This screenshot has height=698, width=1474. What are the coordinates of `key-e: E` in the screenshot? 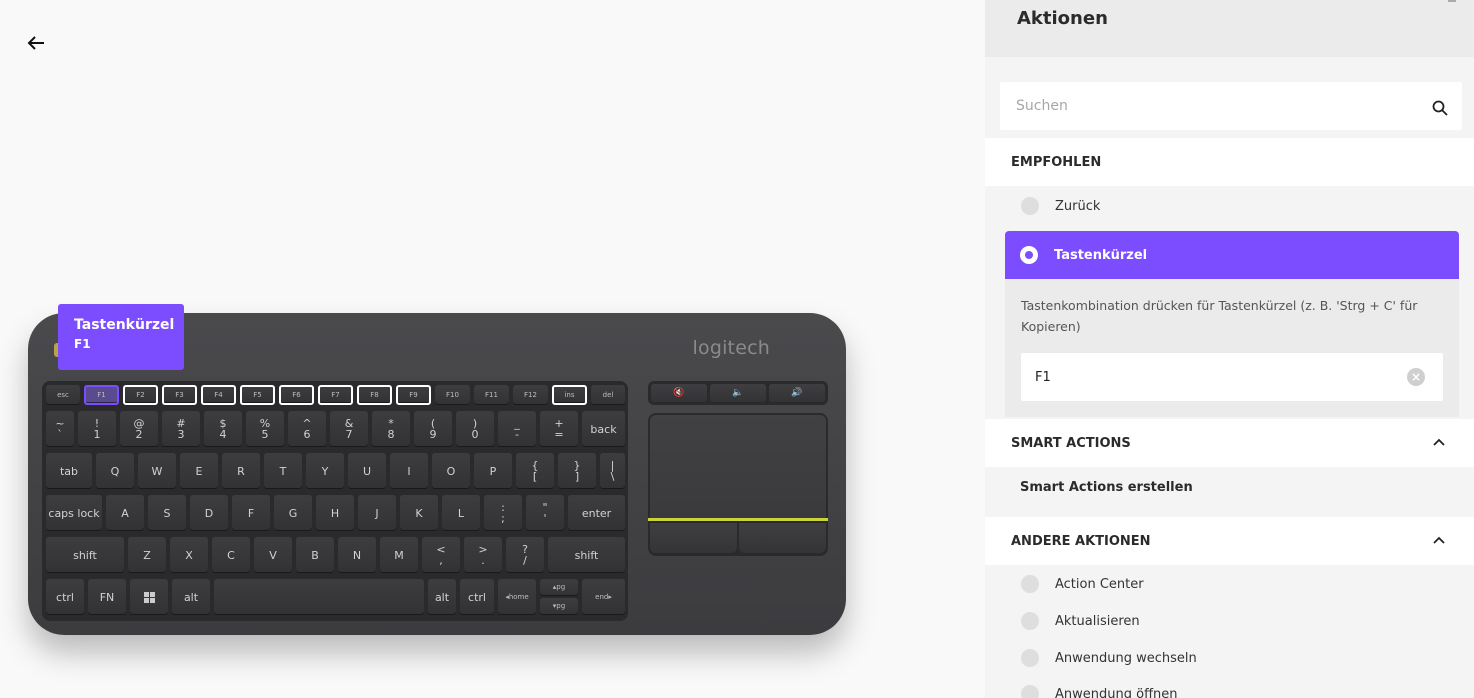 It's located at (199, 471).